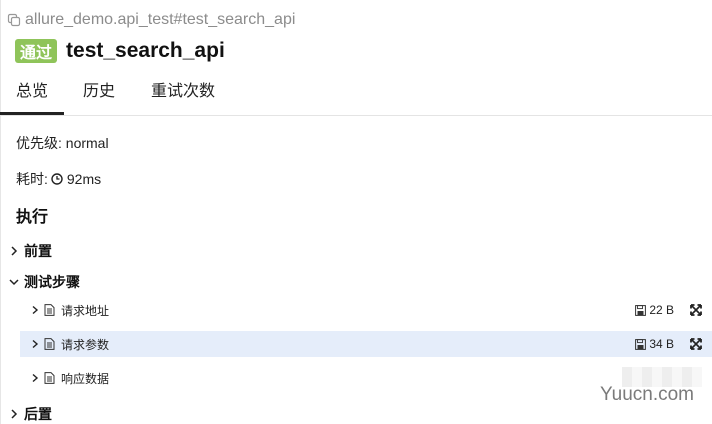  I want to click on breadcrumb-text: allure_demo.api_test#test_search_api, so click(160, 19).